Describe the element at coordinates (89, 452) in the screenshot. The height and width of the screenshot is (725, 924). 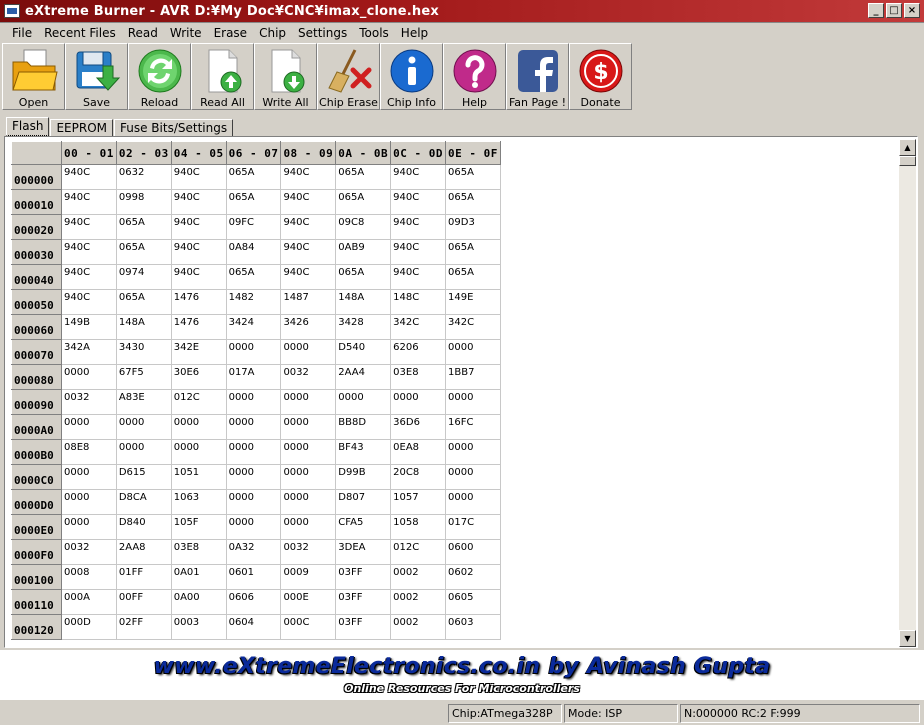
I see `hex-cell: 08E8` at that location.